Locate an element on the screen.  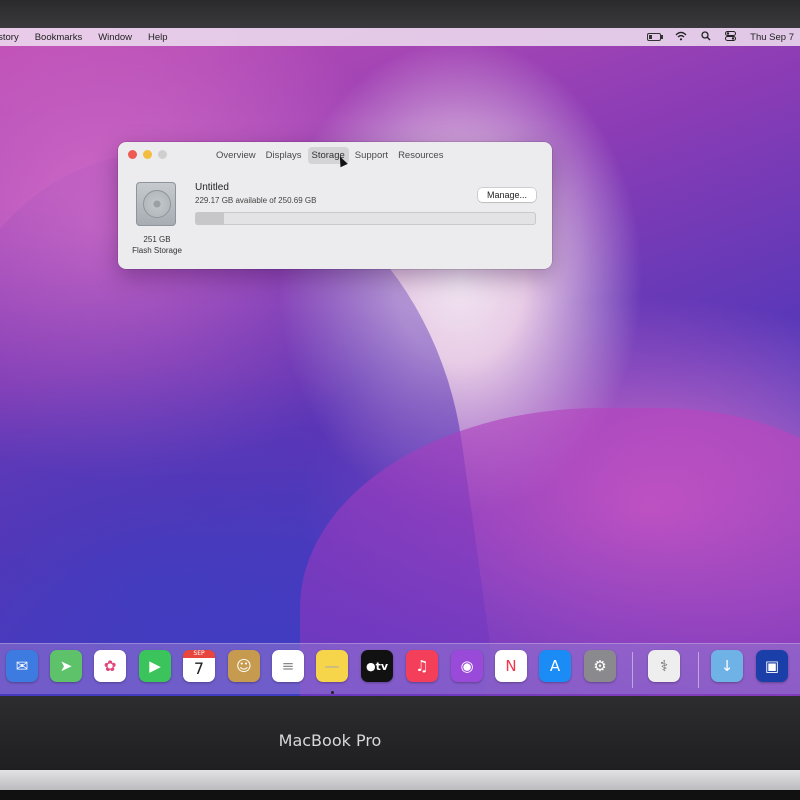
drive-capacity: 251 GB is located at coordinates (157, 239).